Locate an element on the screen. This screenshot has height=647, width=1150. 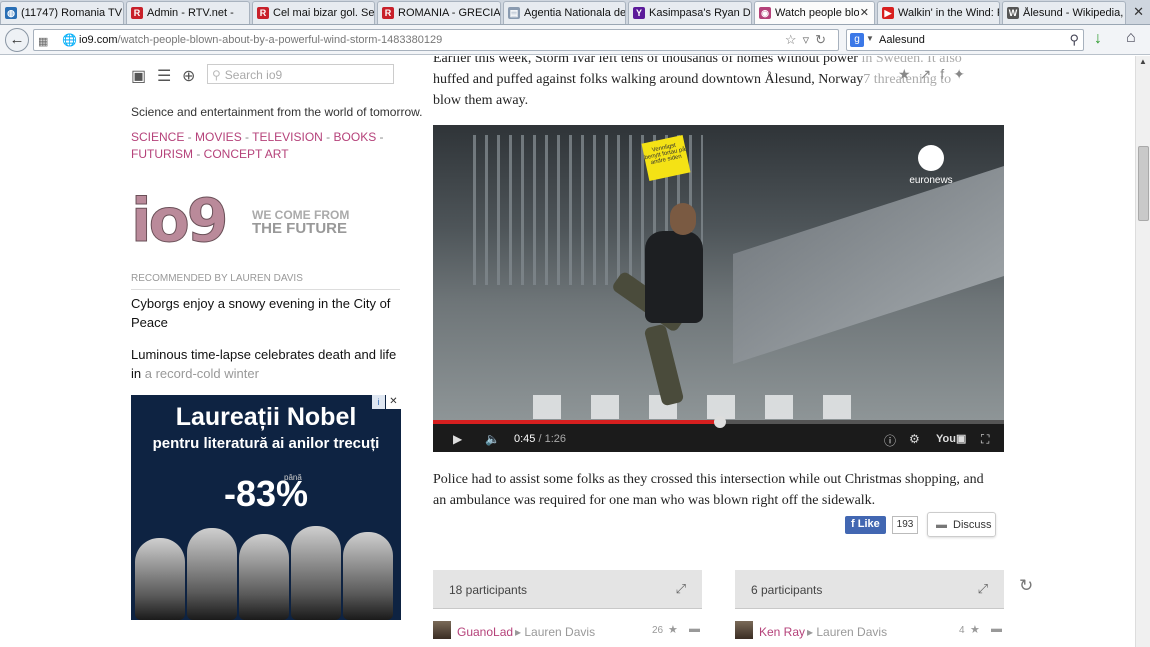
youtube-icon: ▶ is located at coordinates (888, 13).